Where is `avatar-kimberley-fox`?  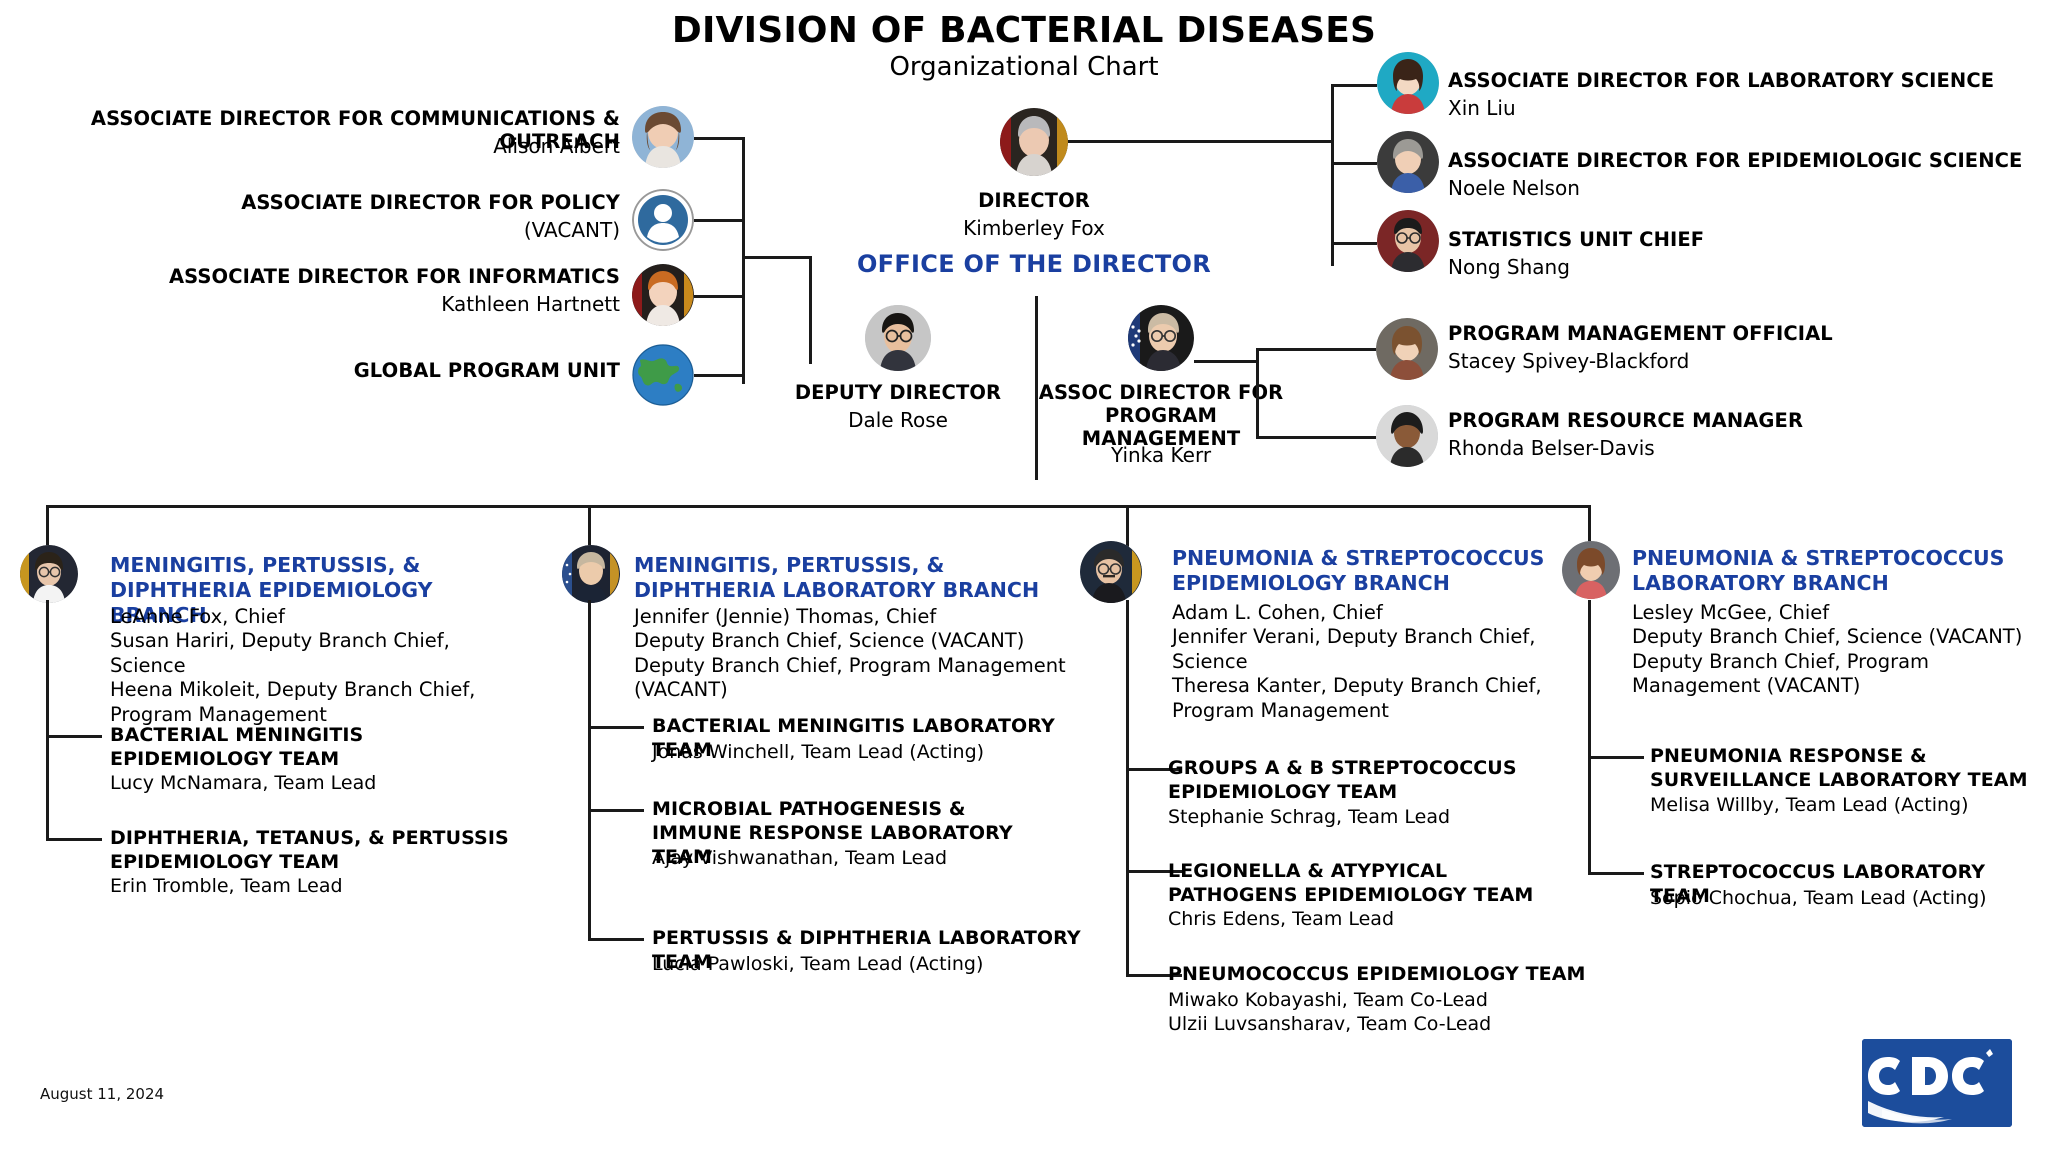 avatar-kimberley-fox is located at coordinates (1034, 142).